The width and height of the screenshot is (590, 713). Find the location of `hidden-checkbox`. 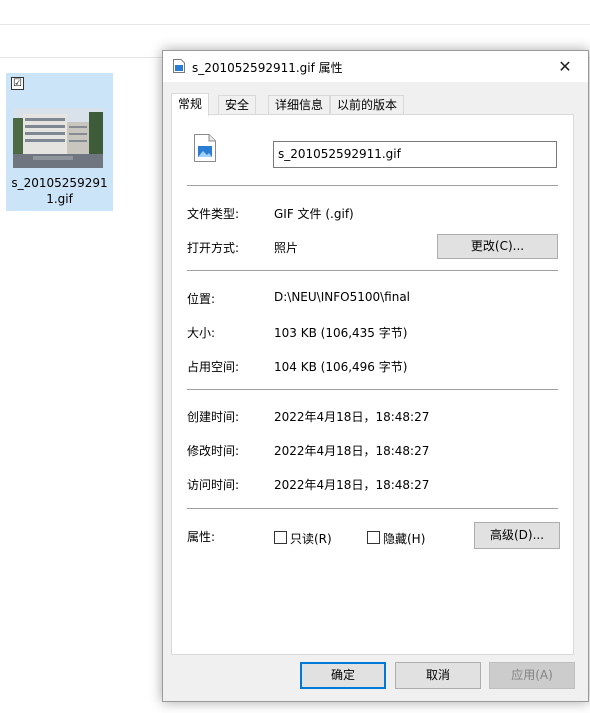

hidden-checkbox is located at coordinates (373, 537).